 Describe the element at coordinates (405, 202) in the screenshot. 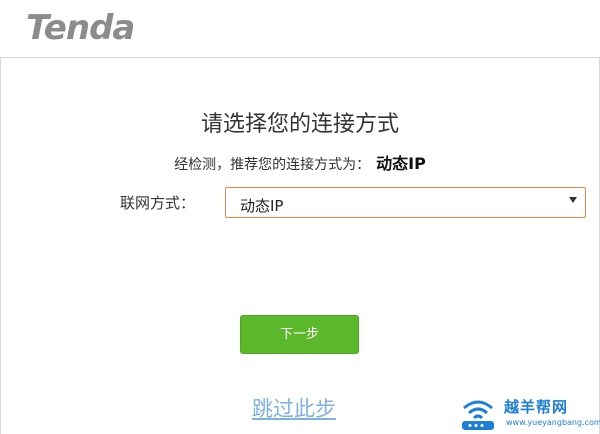

I see `connection-mode-select: 动态IP` at that location.